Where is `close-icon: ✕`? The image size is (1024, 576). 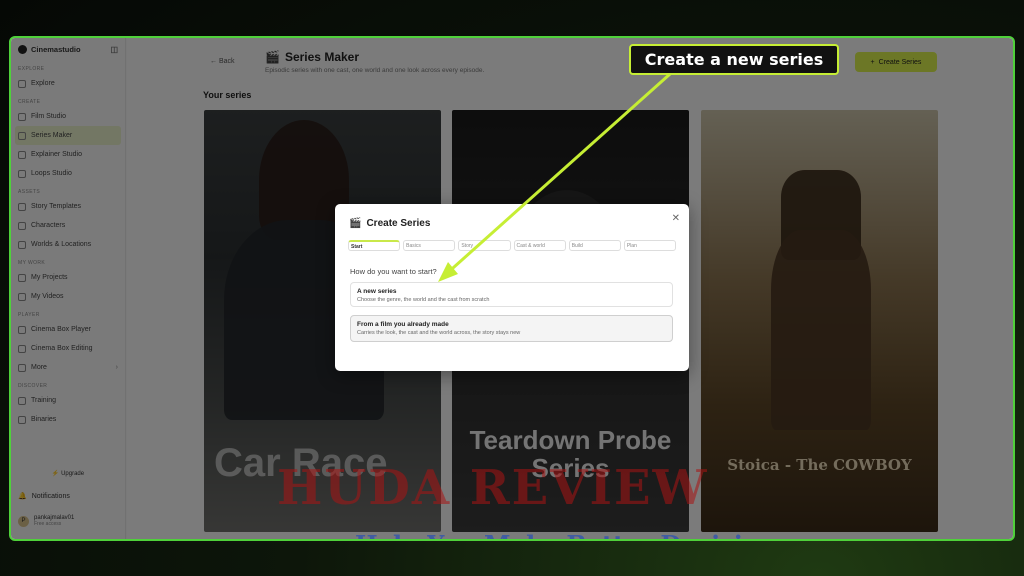 close-icon: ✕ is located at coordinates (676, 218).